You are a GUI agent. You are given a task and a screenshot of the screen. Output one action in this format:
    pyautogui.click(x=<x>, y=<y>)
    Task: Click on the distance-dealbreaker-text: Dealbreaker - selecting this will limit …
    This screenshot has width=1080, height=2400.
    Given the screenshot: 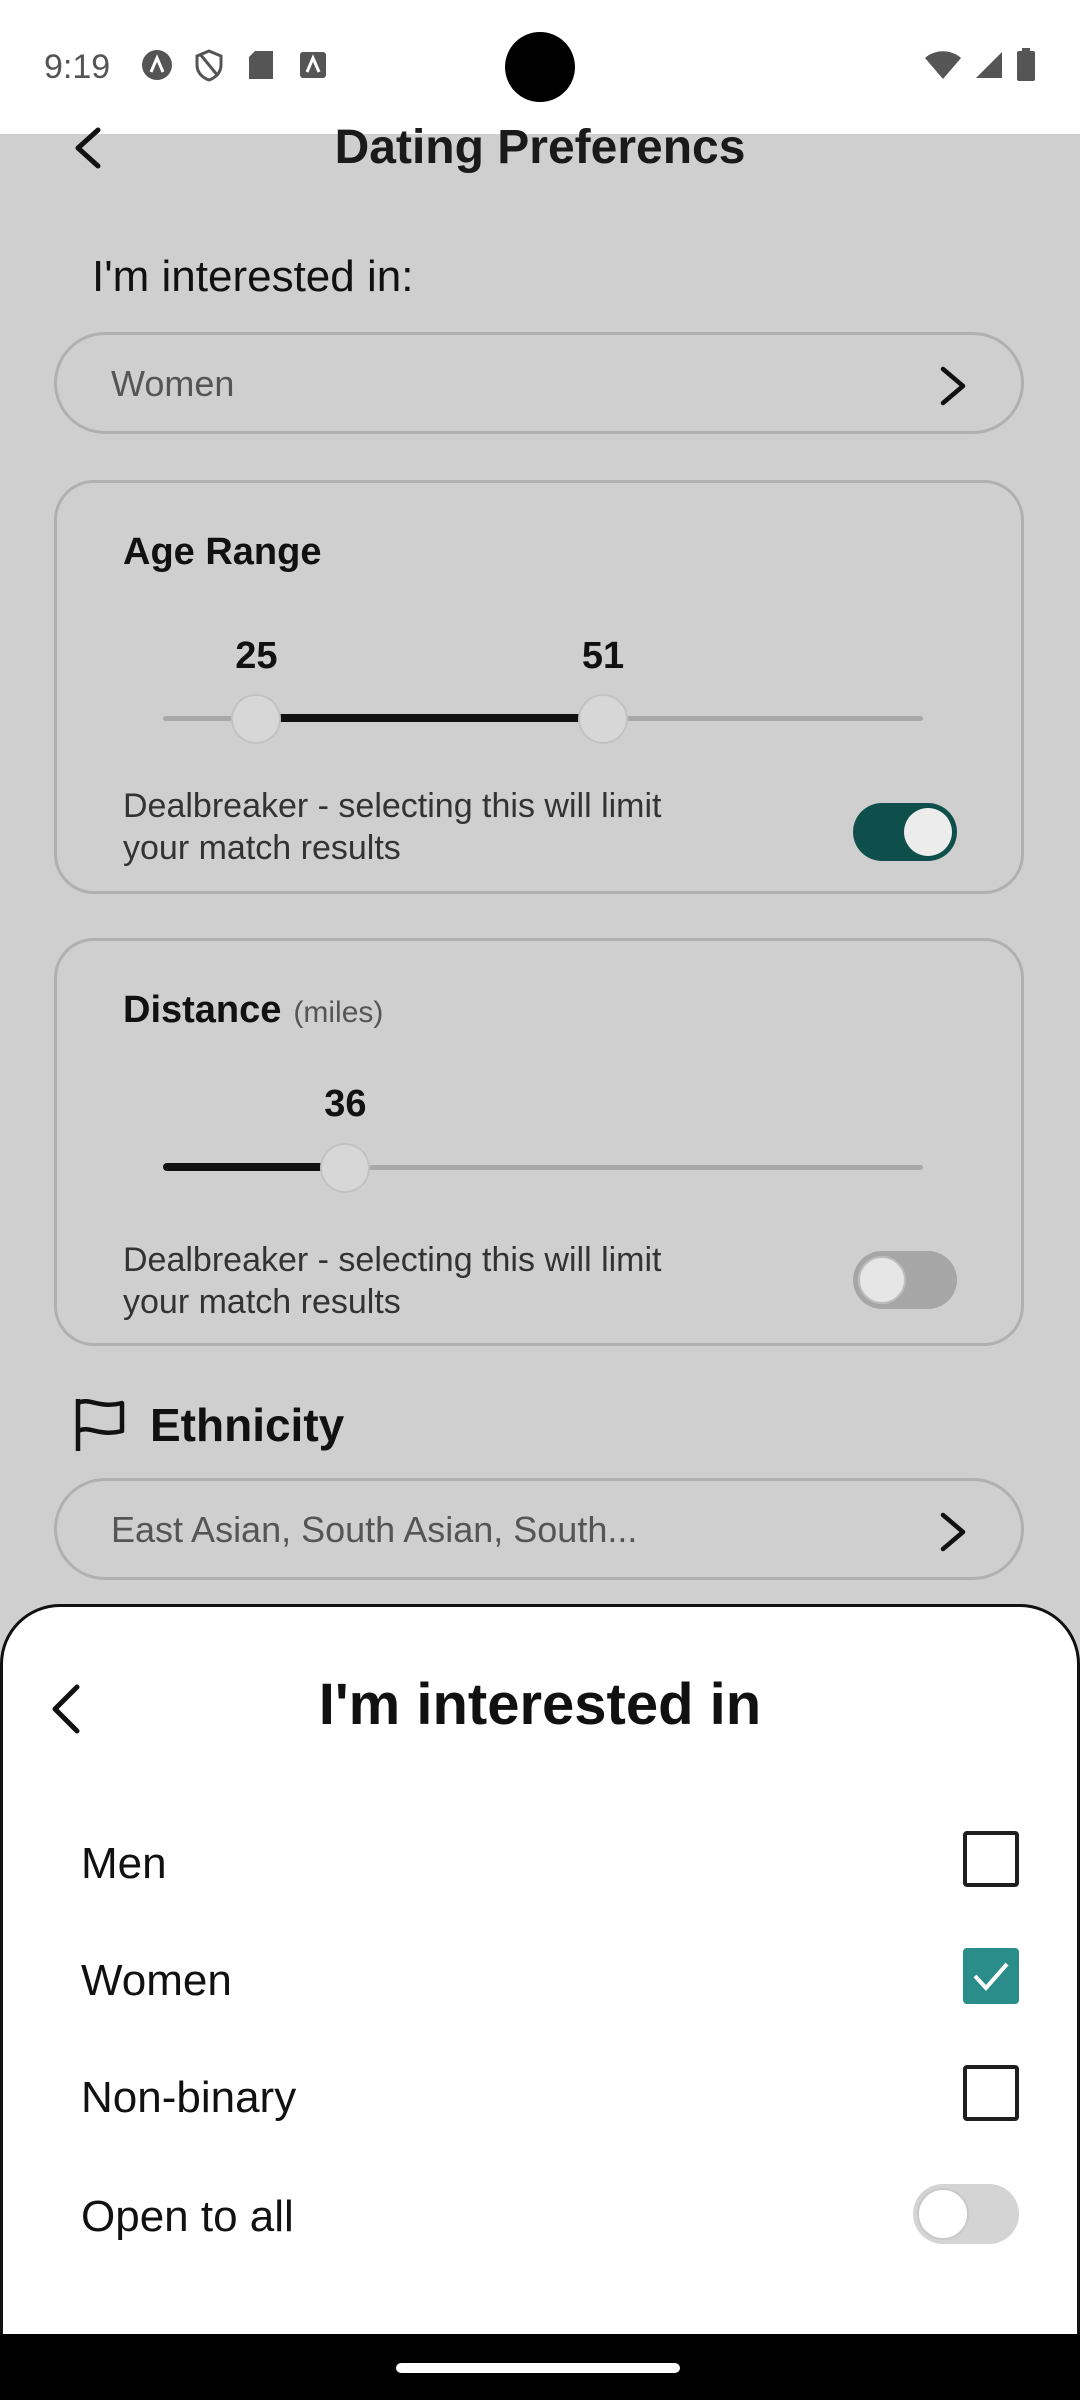 What is the action you would take?
    pyautogui.click(x=392, y=1281)
    